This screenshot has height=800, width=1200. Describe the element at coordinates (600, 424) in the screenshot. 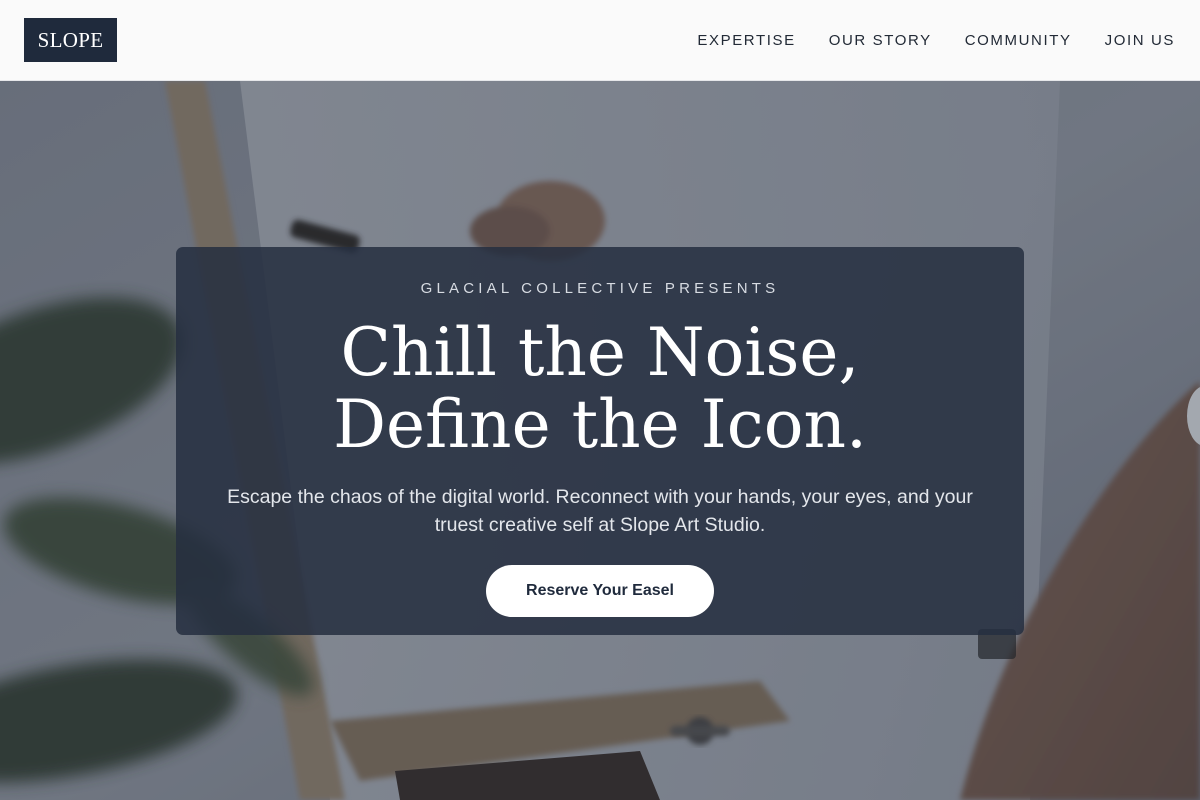

I see `hero-headline-line-2: Define the Icon.` at that location.